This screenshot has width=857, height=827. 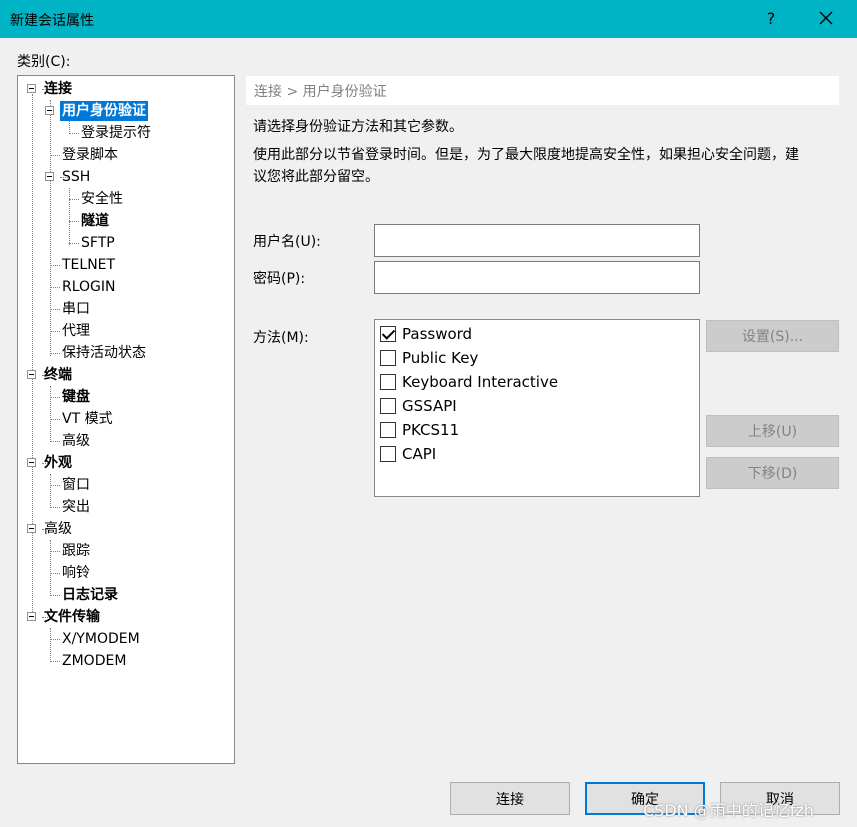 I want to click on tree-item-ssh: SSH, so click(x=76, y=177).